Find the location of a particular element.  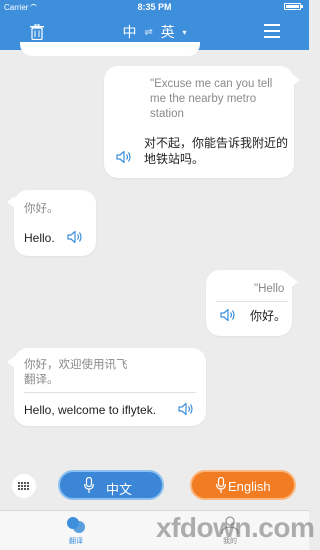

speak-chinese-label: 中文 is located at coordinates (119, 489).